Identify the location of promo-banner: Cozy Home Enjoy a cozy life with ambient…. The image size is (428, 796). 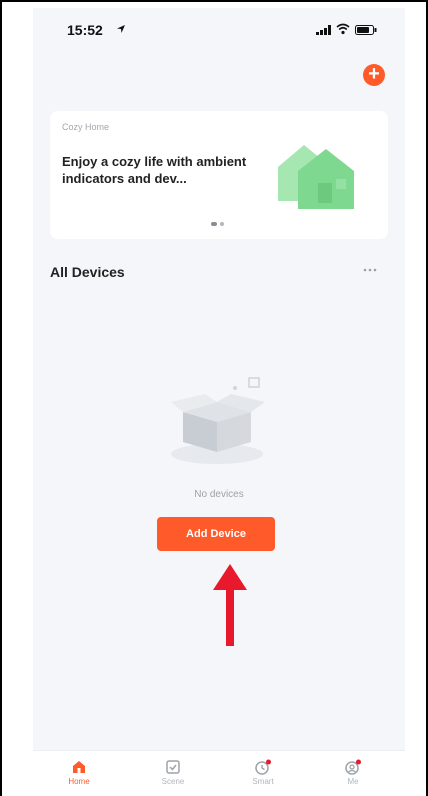
(219, 175).